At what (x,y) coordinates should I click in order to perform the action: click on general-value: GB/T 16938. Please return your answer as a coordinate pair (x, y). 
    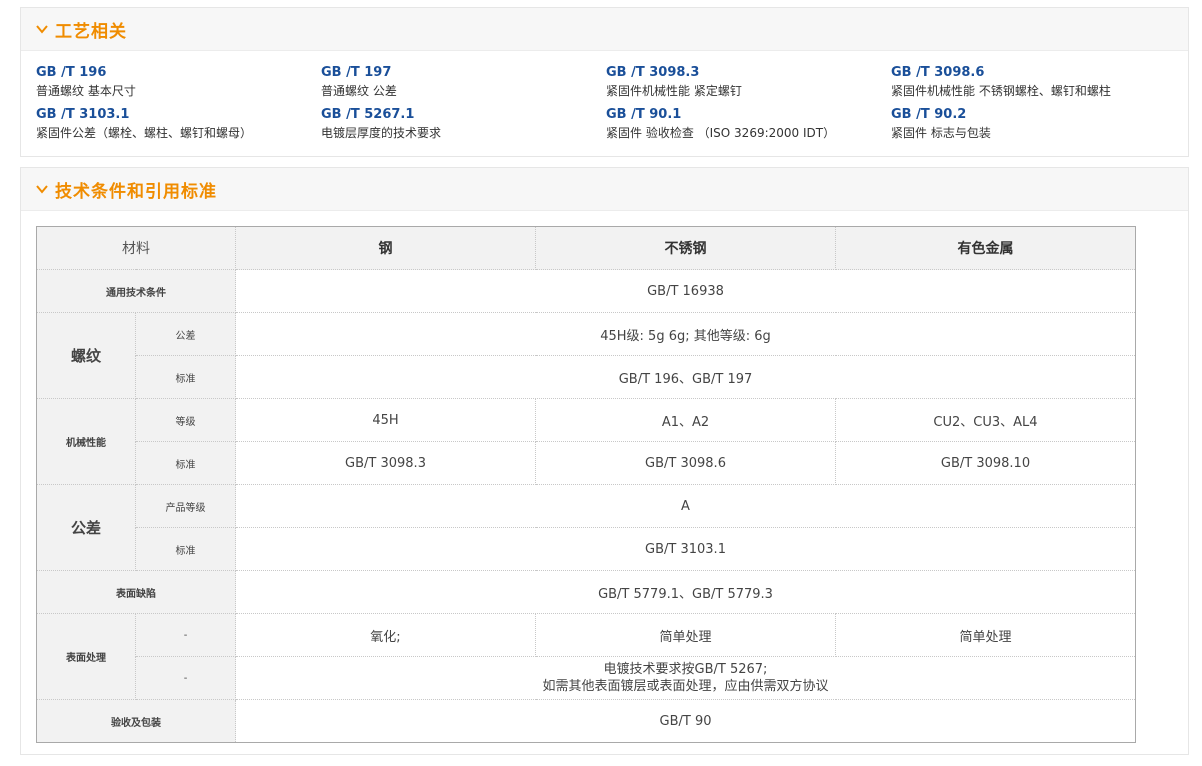
    Looking at the image, I should click on (685, 291).